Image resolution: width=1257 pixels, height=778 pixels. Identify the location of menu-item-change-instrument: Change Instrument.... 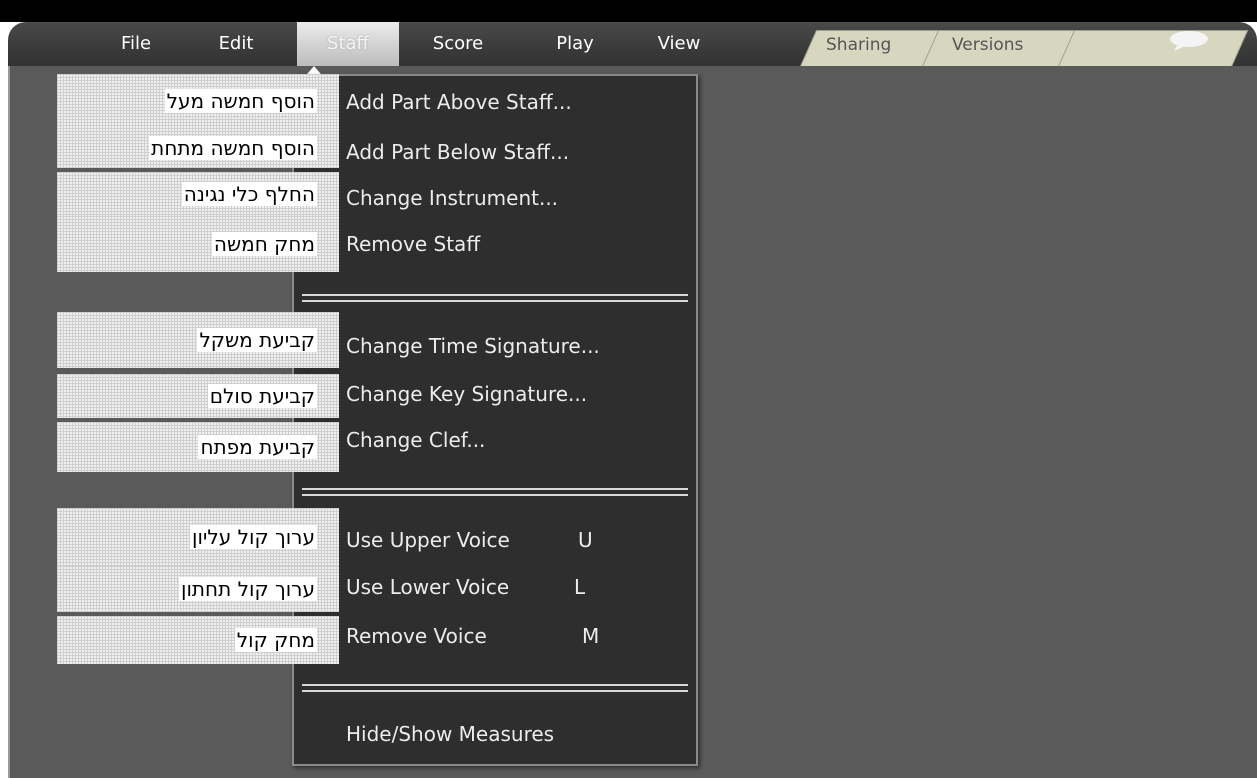
(452, 198).